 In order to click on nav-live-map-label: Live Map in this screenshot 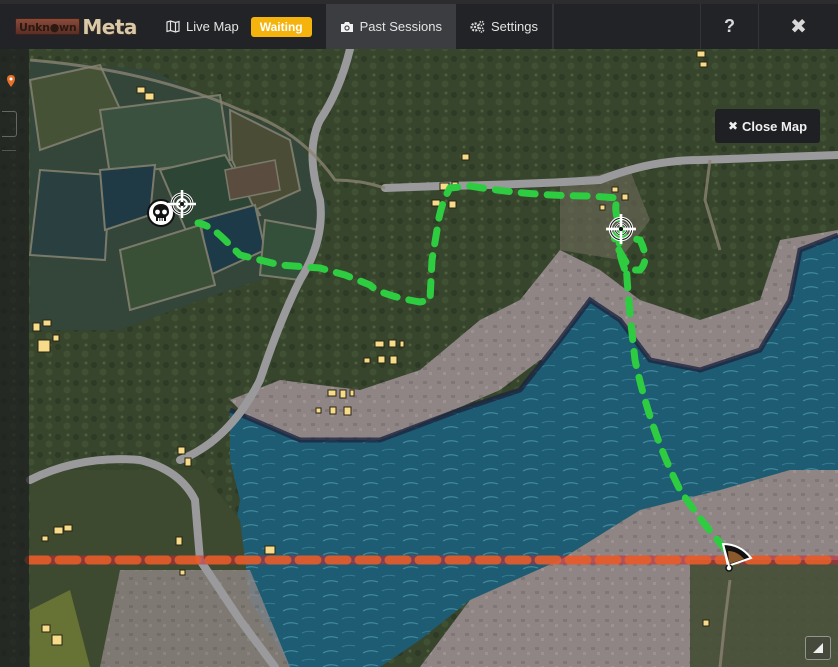, I will do `click(212, 26)`.